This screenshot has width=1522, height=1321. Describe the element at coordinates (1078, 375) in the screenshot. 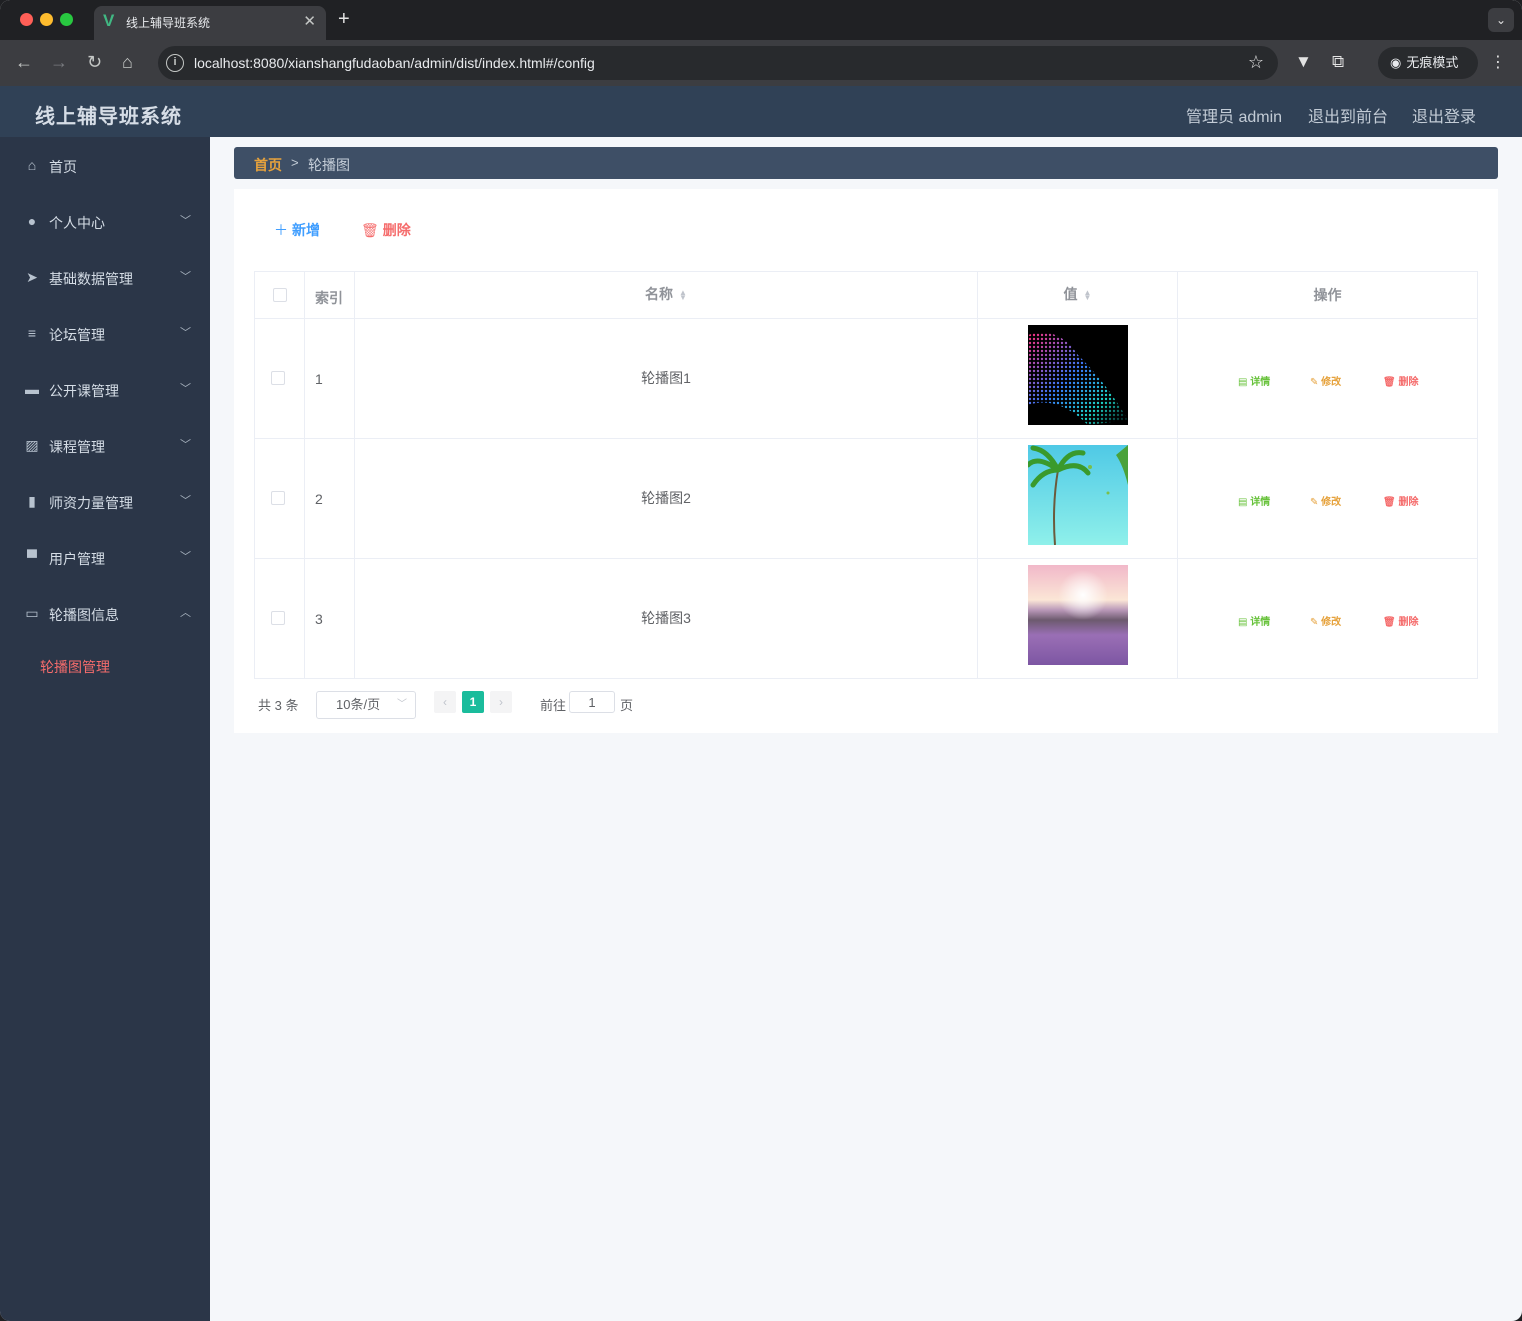

I see `abstract-dots-image` at that location.